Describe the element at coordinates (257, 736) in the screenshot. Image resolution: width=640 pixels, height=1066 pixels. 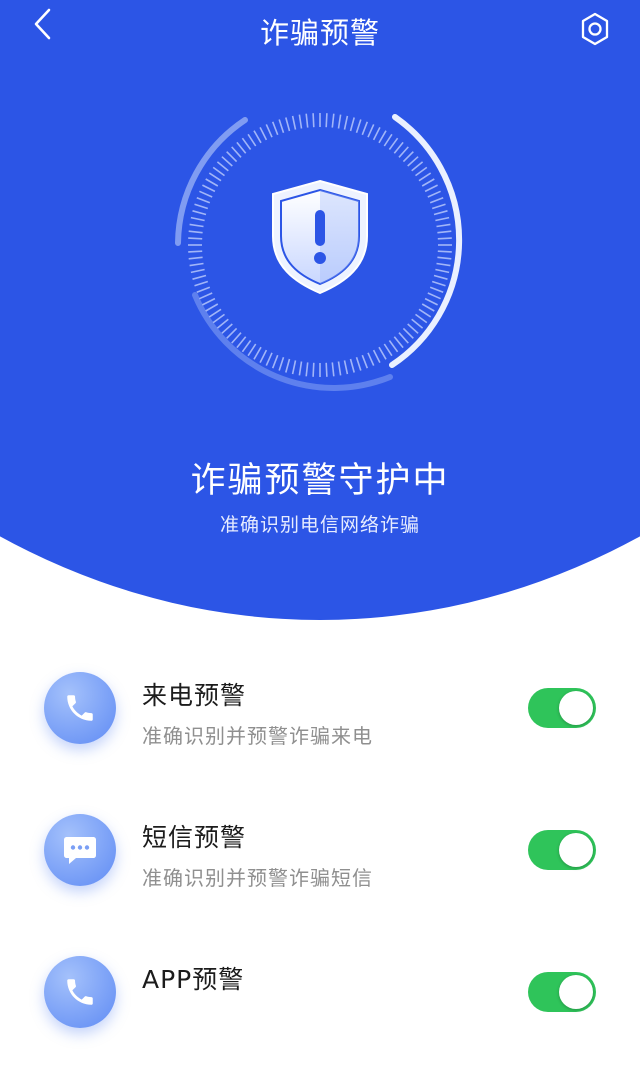
I see `call-alert-description: 准确识别并预警诈骗来电` at that location.